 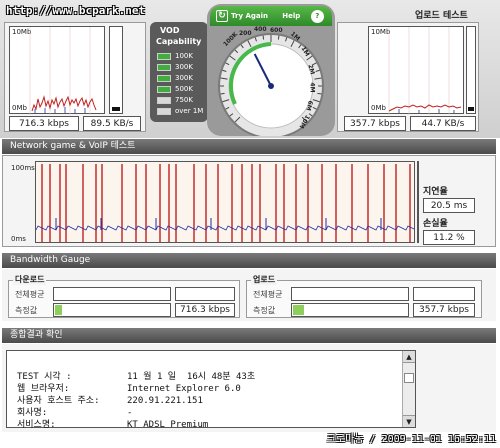 What do you see at coordinates (182, 56) in the screenshot?
I see `vod-item: 100K` at bounding box center [182, 56].